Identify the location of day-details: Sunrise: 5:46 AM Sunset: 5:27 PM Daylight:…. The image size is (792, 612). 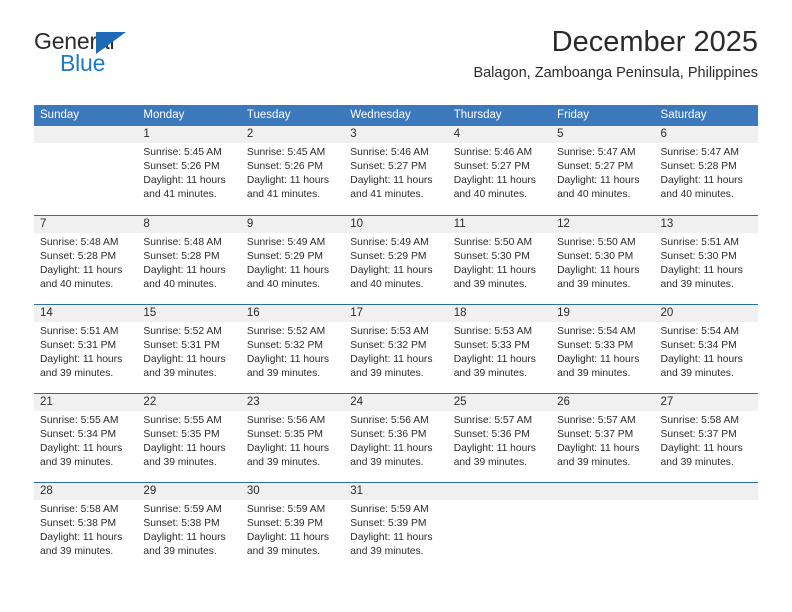
(499, 174).